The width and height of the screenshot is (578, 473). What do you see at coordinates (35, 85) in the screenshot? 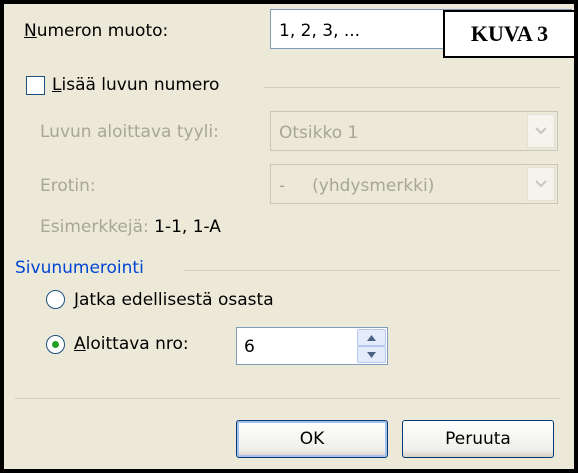
I see `include-chapter-checkbox` at bounding box center [35, 85].